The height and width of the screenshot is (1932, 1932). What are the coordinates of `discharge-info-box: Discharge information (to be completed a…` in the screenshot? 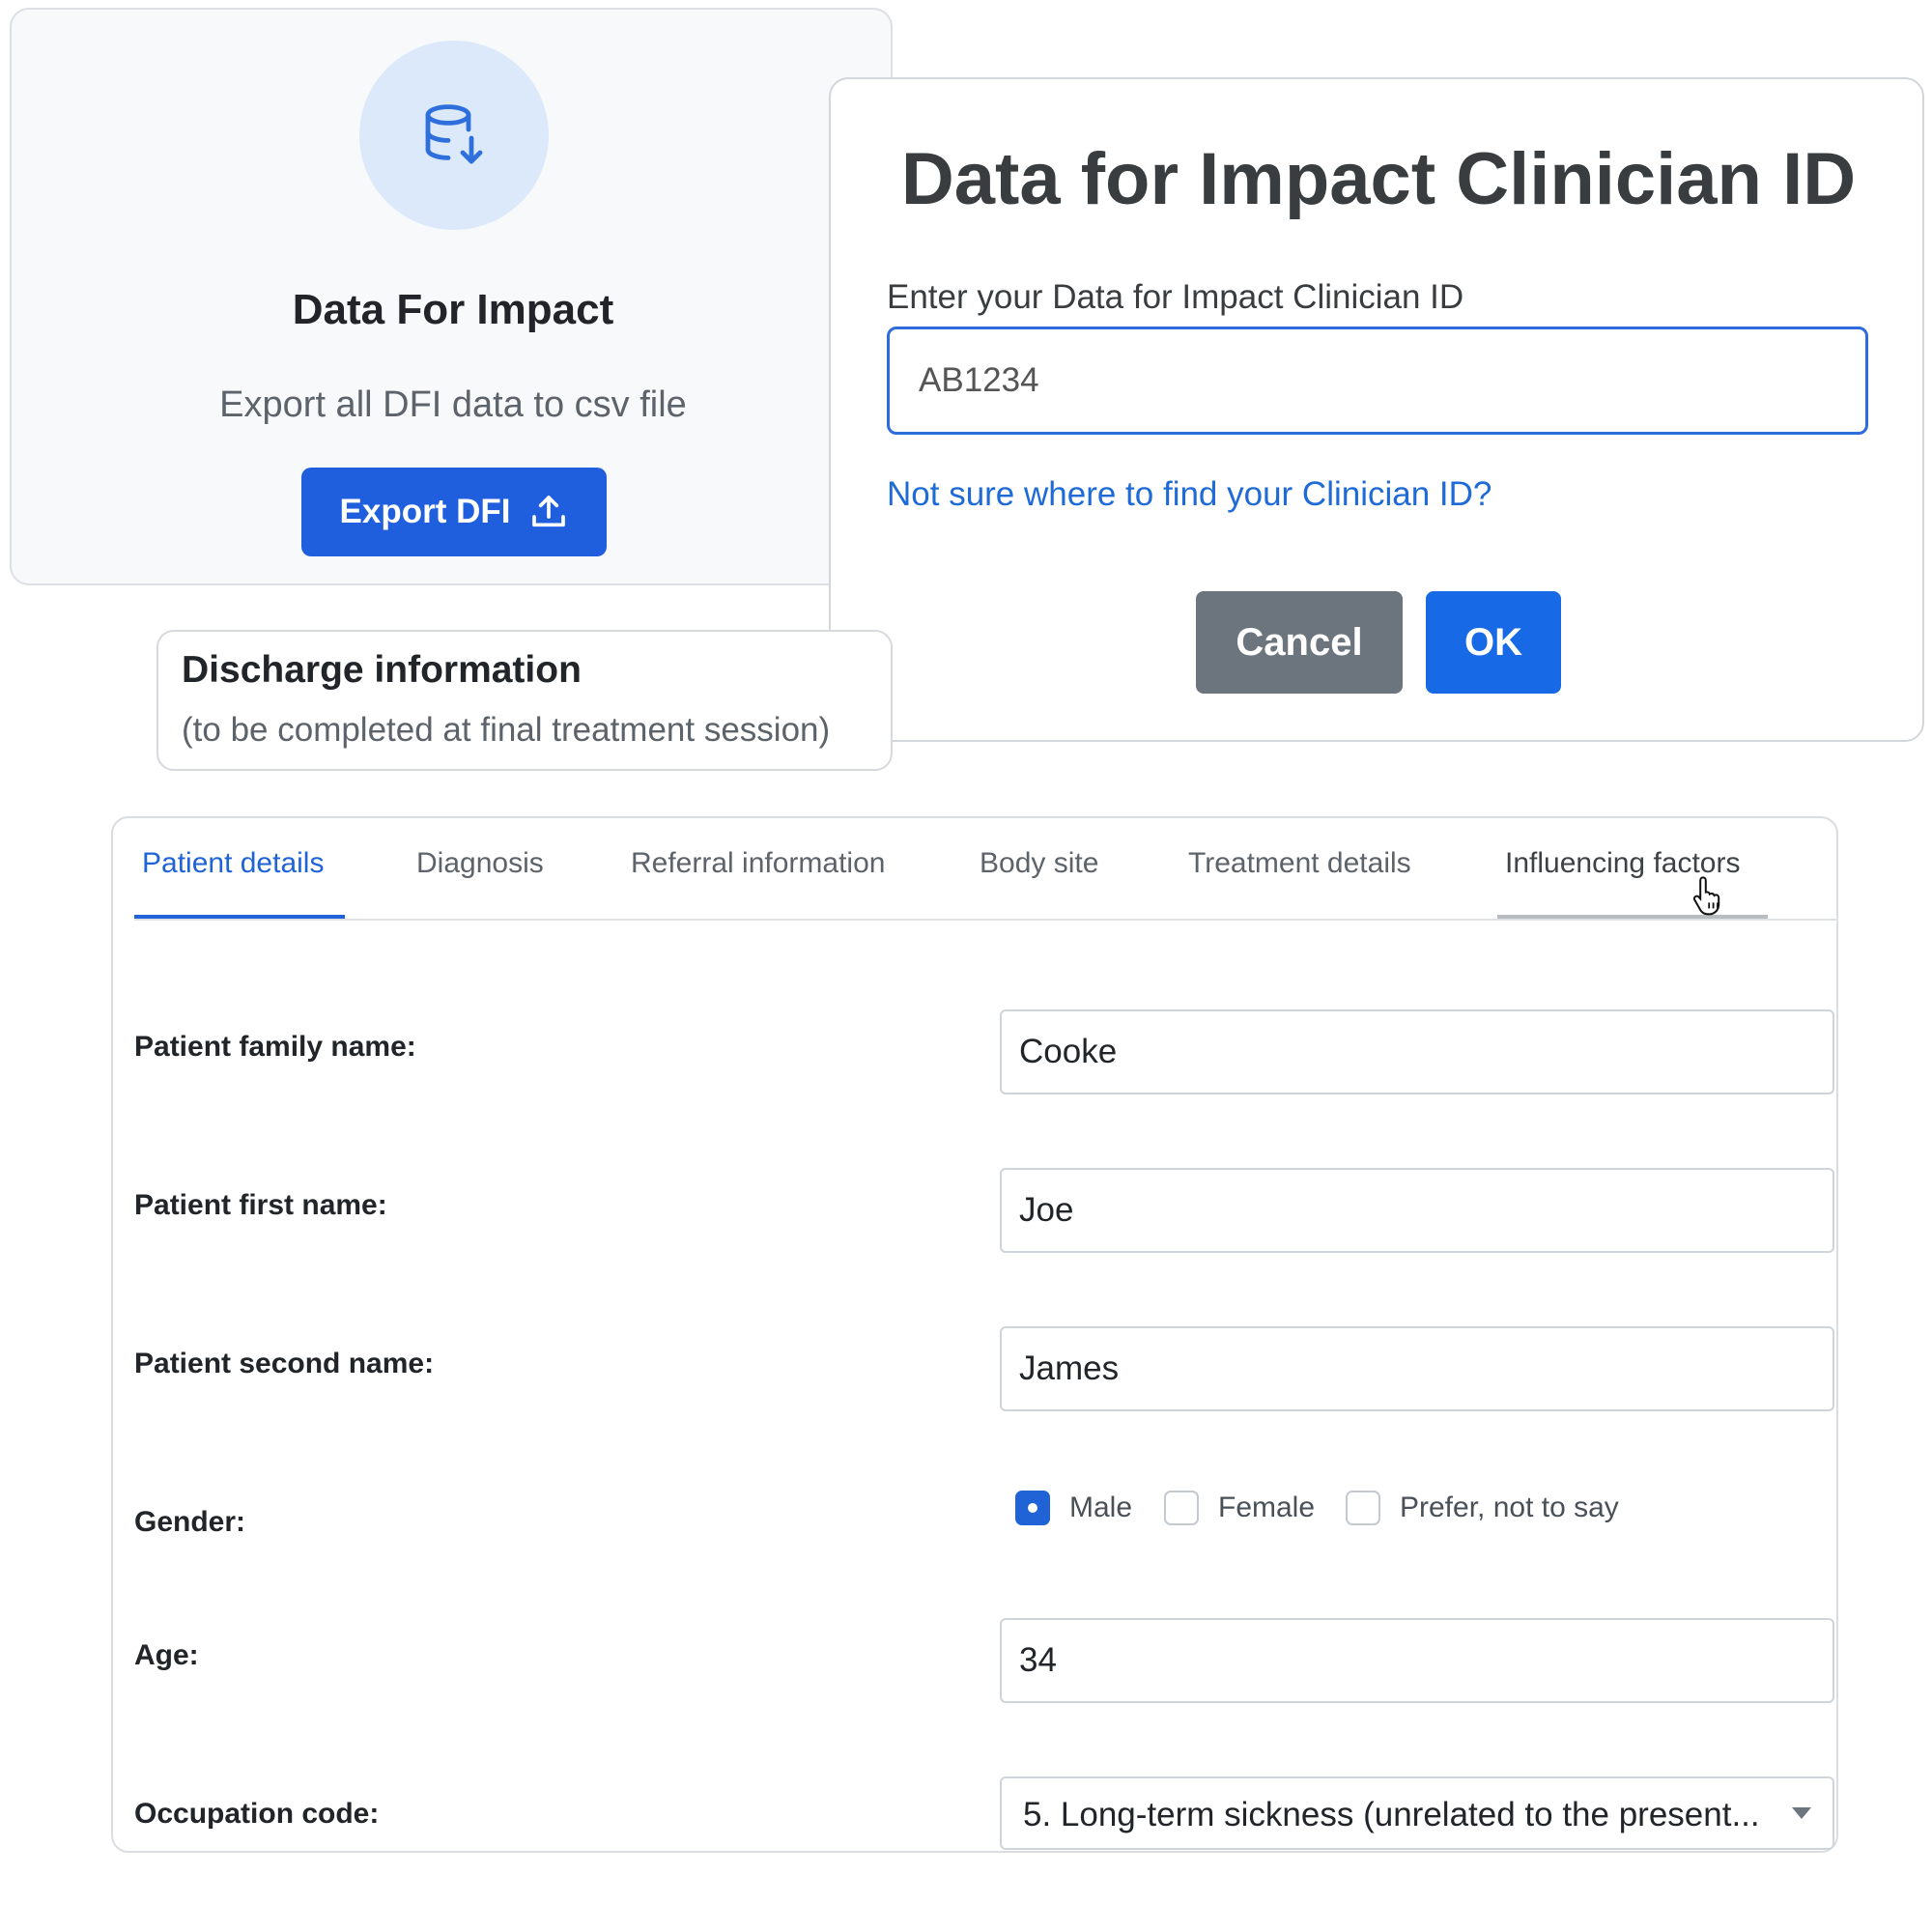 It's located at (524, 700).